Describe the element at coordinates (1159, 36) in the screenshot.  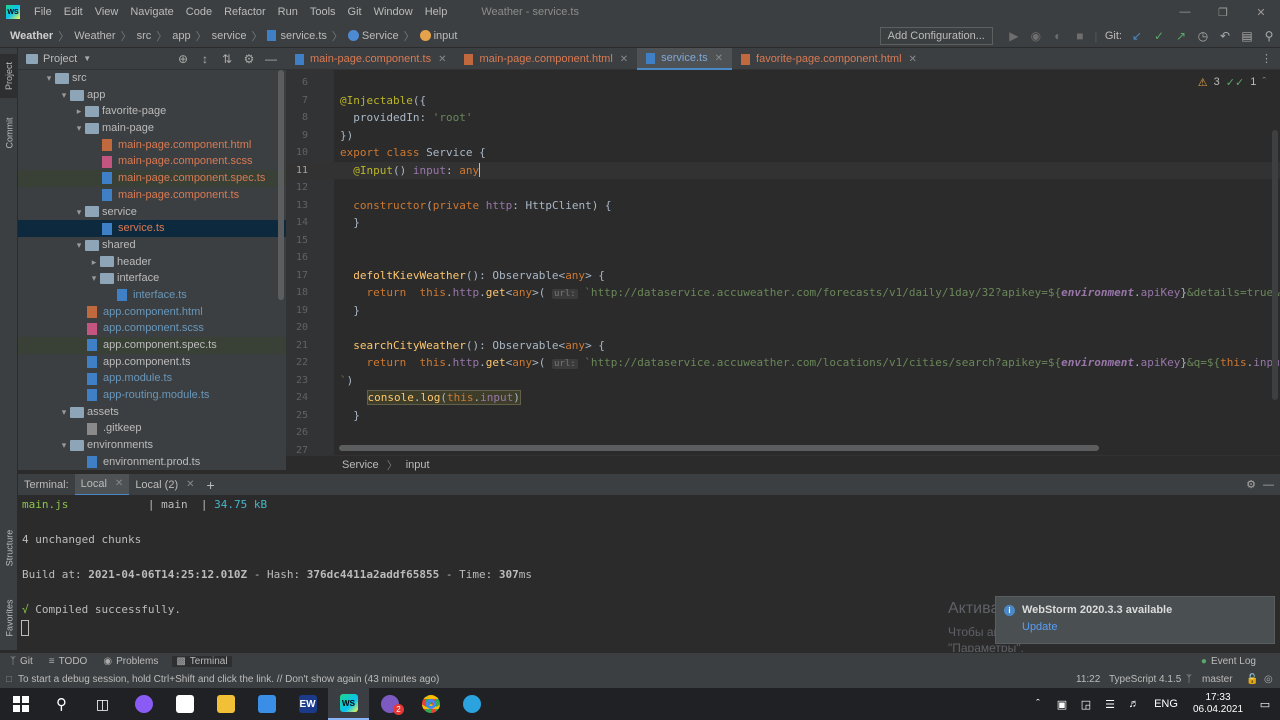
I see `git-commit-icon: ✓` at that location.